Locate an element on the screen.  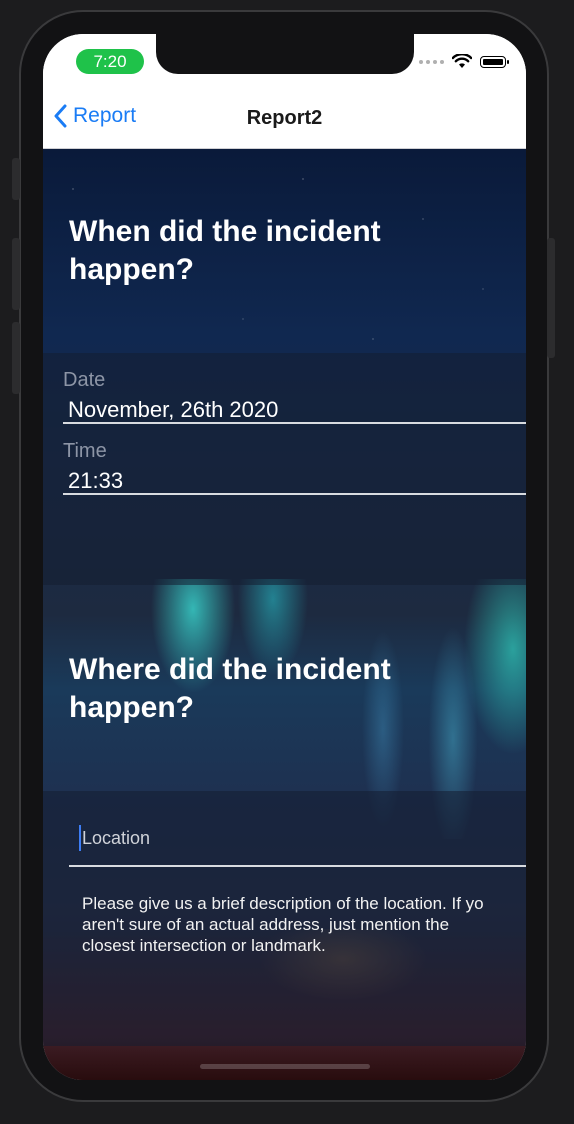
navigation-bar: Report Report2 is located at coordinates (284, 117).